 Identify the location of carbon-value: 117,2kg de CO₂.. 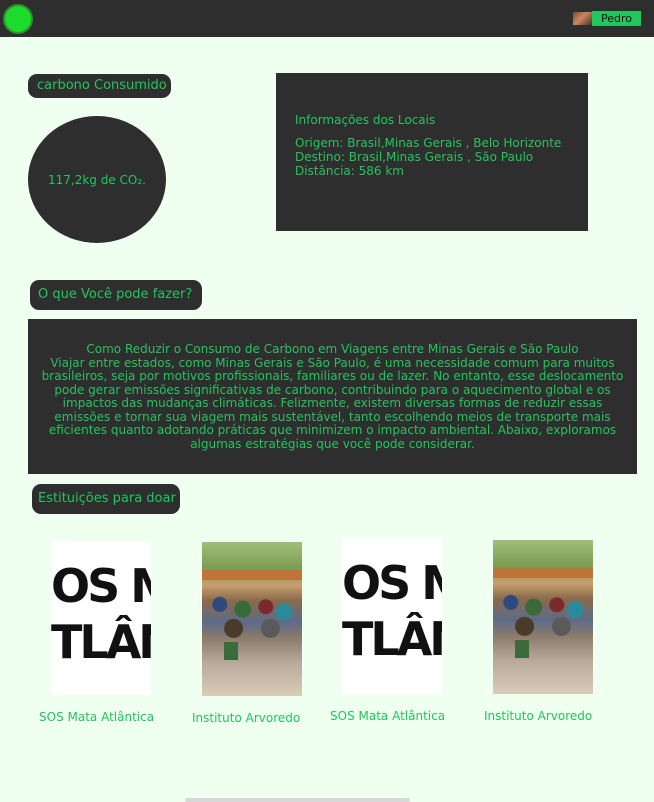
(97, 179).